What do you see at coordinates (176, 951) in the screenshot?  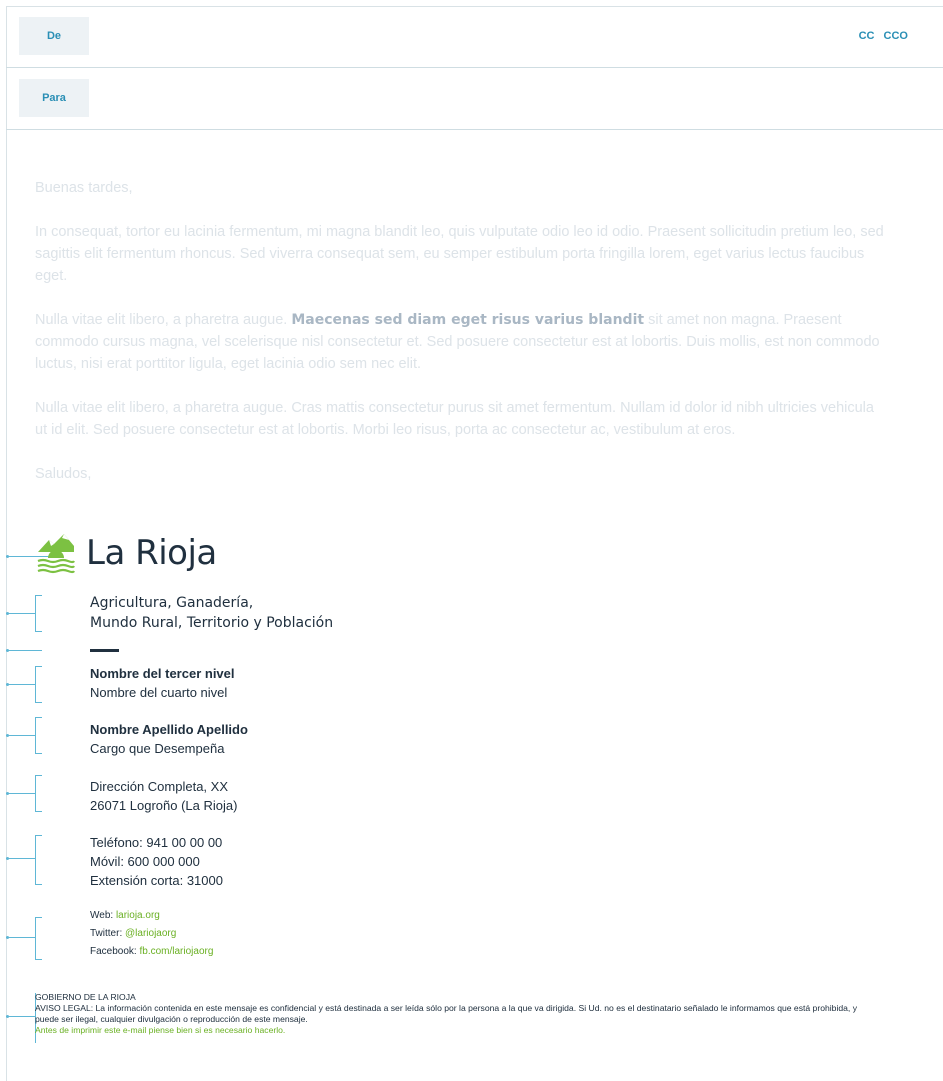 I see `facebook-link: fb.com/lariojaorg` at bounding box center [176, 951].